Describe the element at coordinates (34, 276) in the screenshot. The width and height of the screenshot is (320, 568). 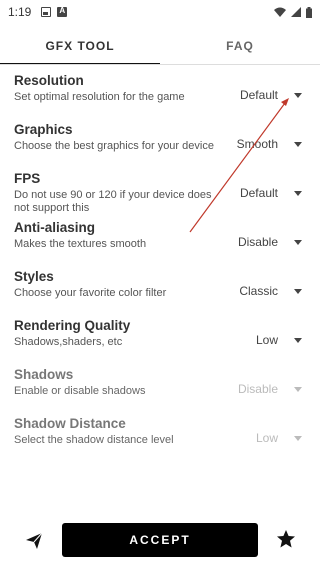
I see `setting-label: Styles` at that location.